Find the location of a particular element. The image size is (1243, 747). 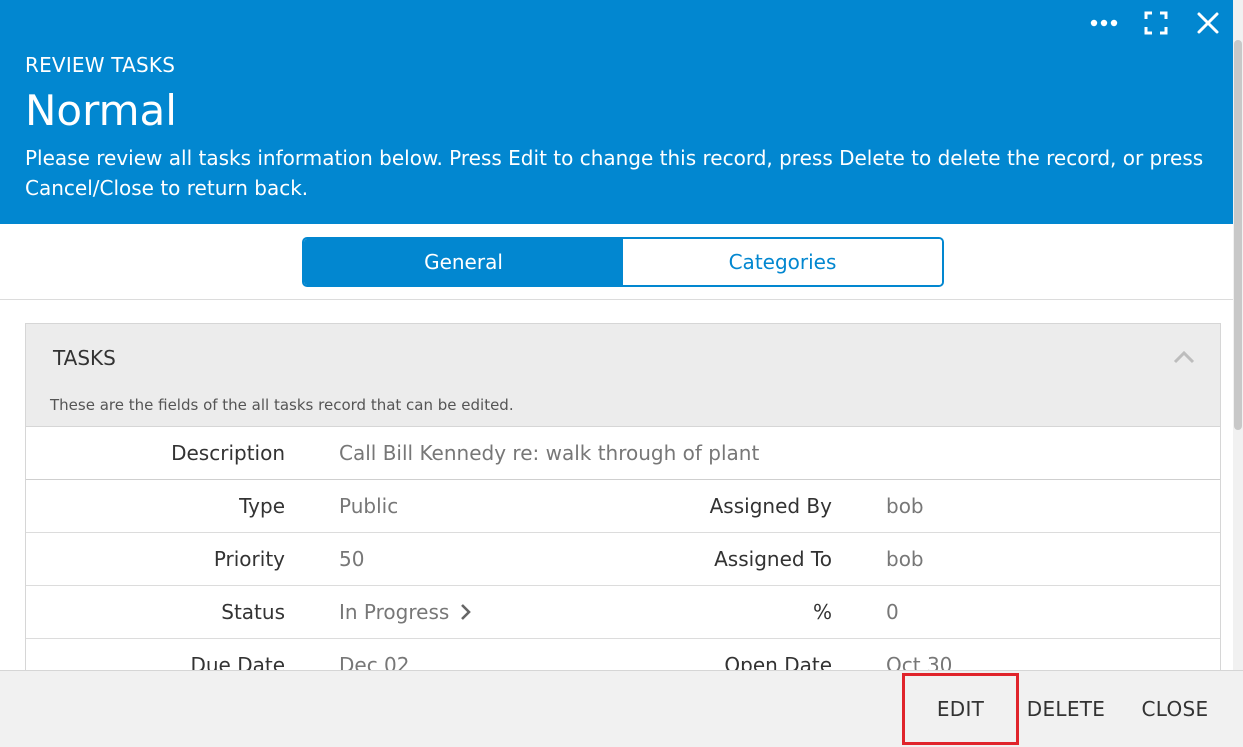

chevron-up-icon is located at coordinates (1184, 358).